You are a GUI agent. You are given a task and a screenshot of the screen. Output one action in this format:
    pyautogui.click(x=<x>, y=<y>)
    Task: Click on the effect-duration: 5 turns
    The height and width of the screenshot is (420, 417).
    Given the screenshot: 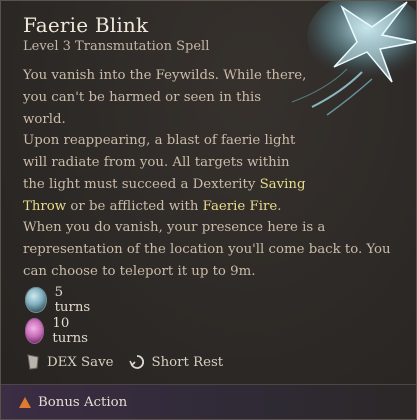 What is the action you would take?
    pyautogui.click(x=72, y=300)
    